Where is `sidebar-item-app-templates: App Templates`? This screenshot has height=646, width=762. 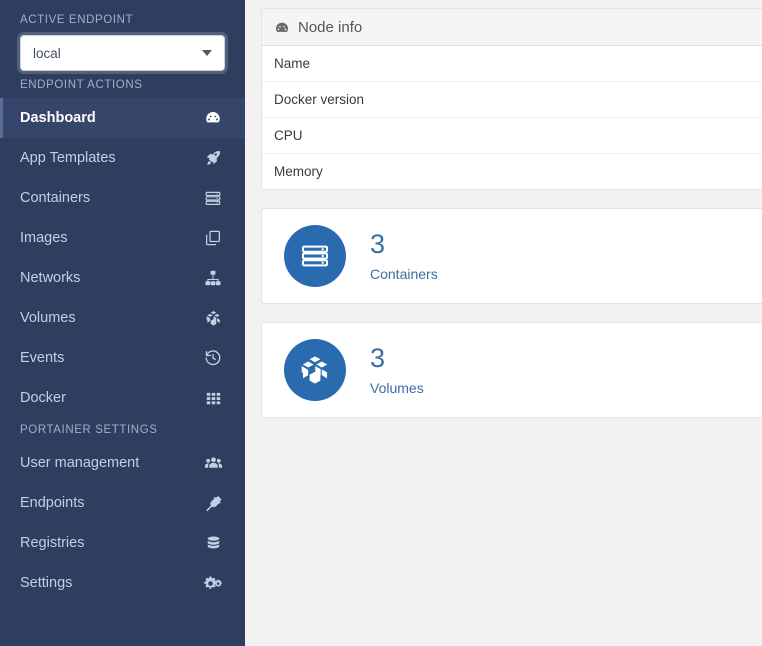 sidebar-item-app-templates: App Templates is located at coordinates (122, 158).